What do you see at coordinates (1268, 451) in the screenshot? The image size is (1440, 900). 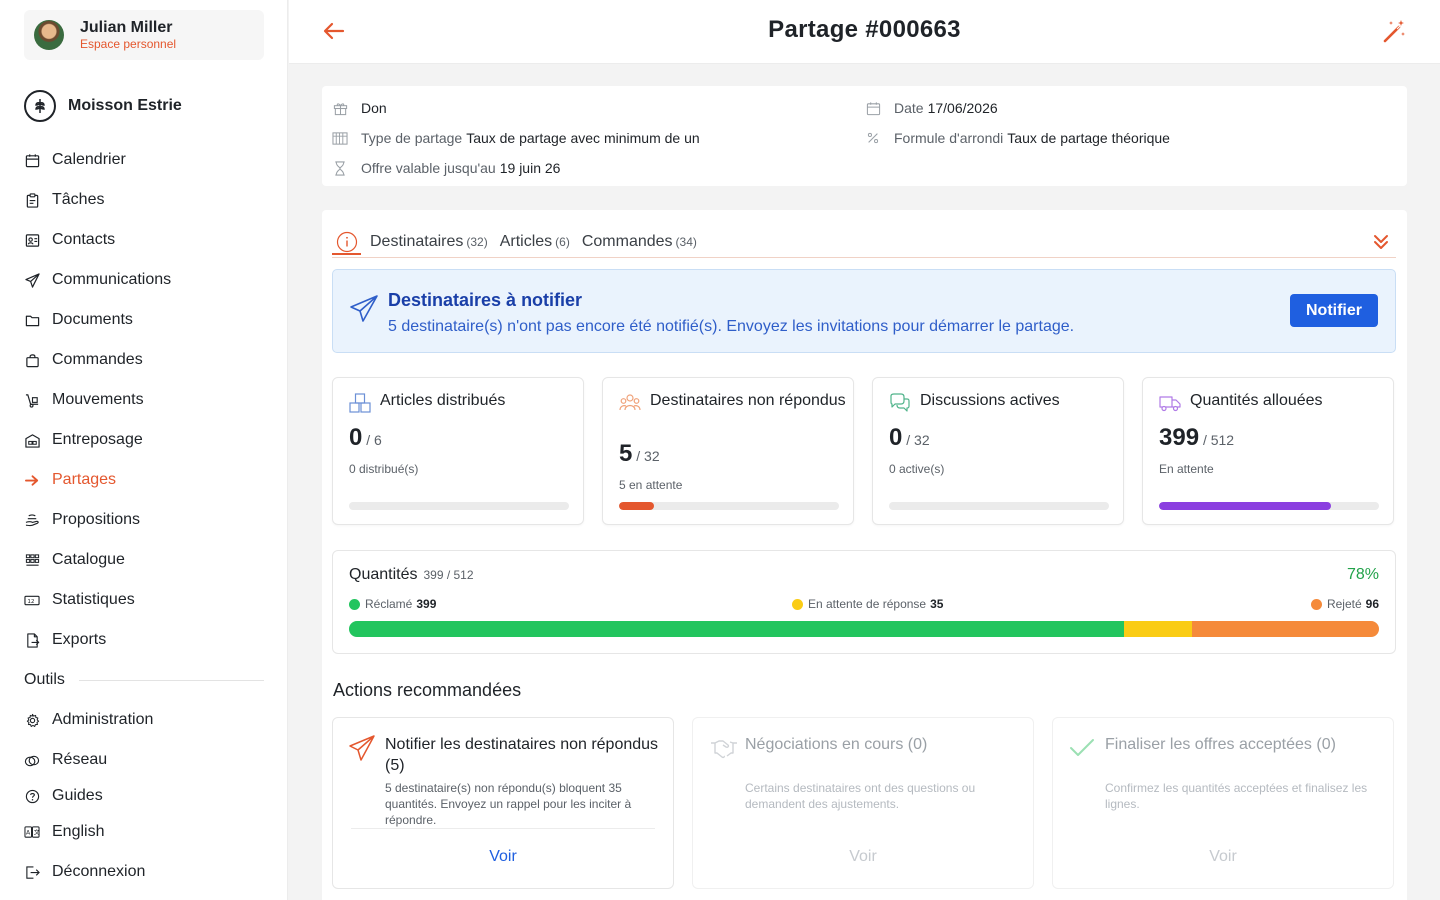 I see `stat-card-quantites: Quantités allouées 399 / 512 En attente` at bounding box center [1268, 451].